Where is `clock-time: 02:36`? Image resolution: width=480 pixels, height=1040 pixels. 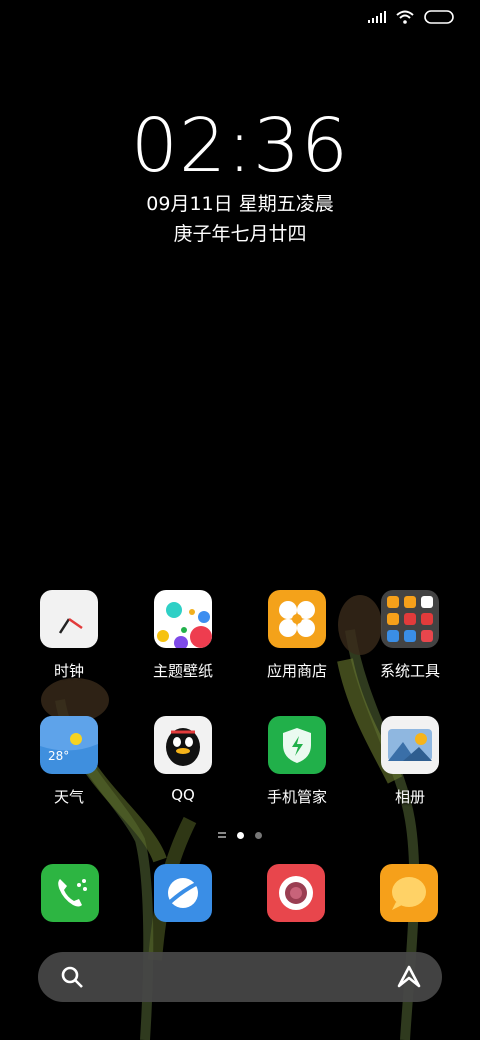
clock-time: 02:36 is located at coordinates (240, 146).